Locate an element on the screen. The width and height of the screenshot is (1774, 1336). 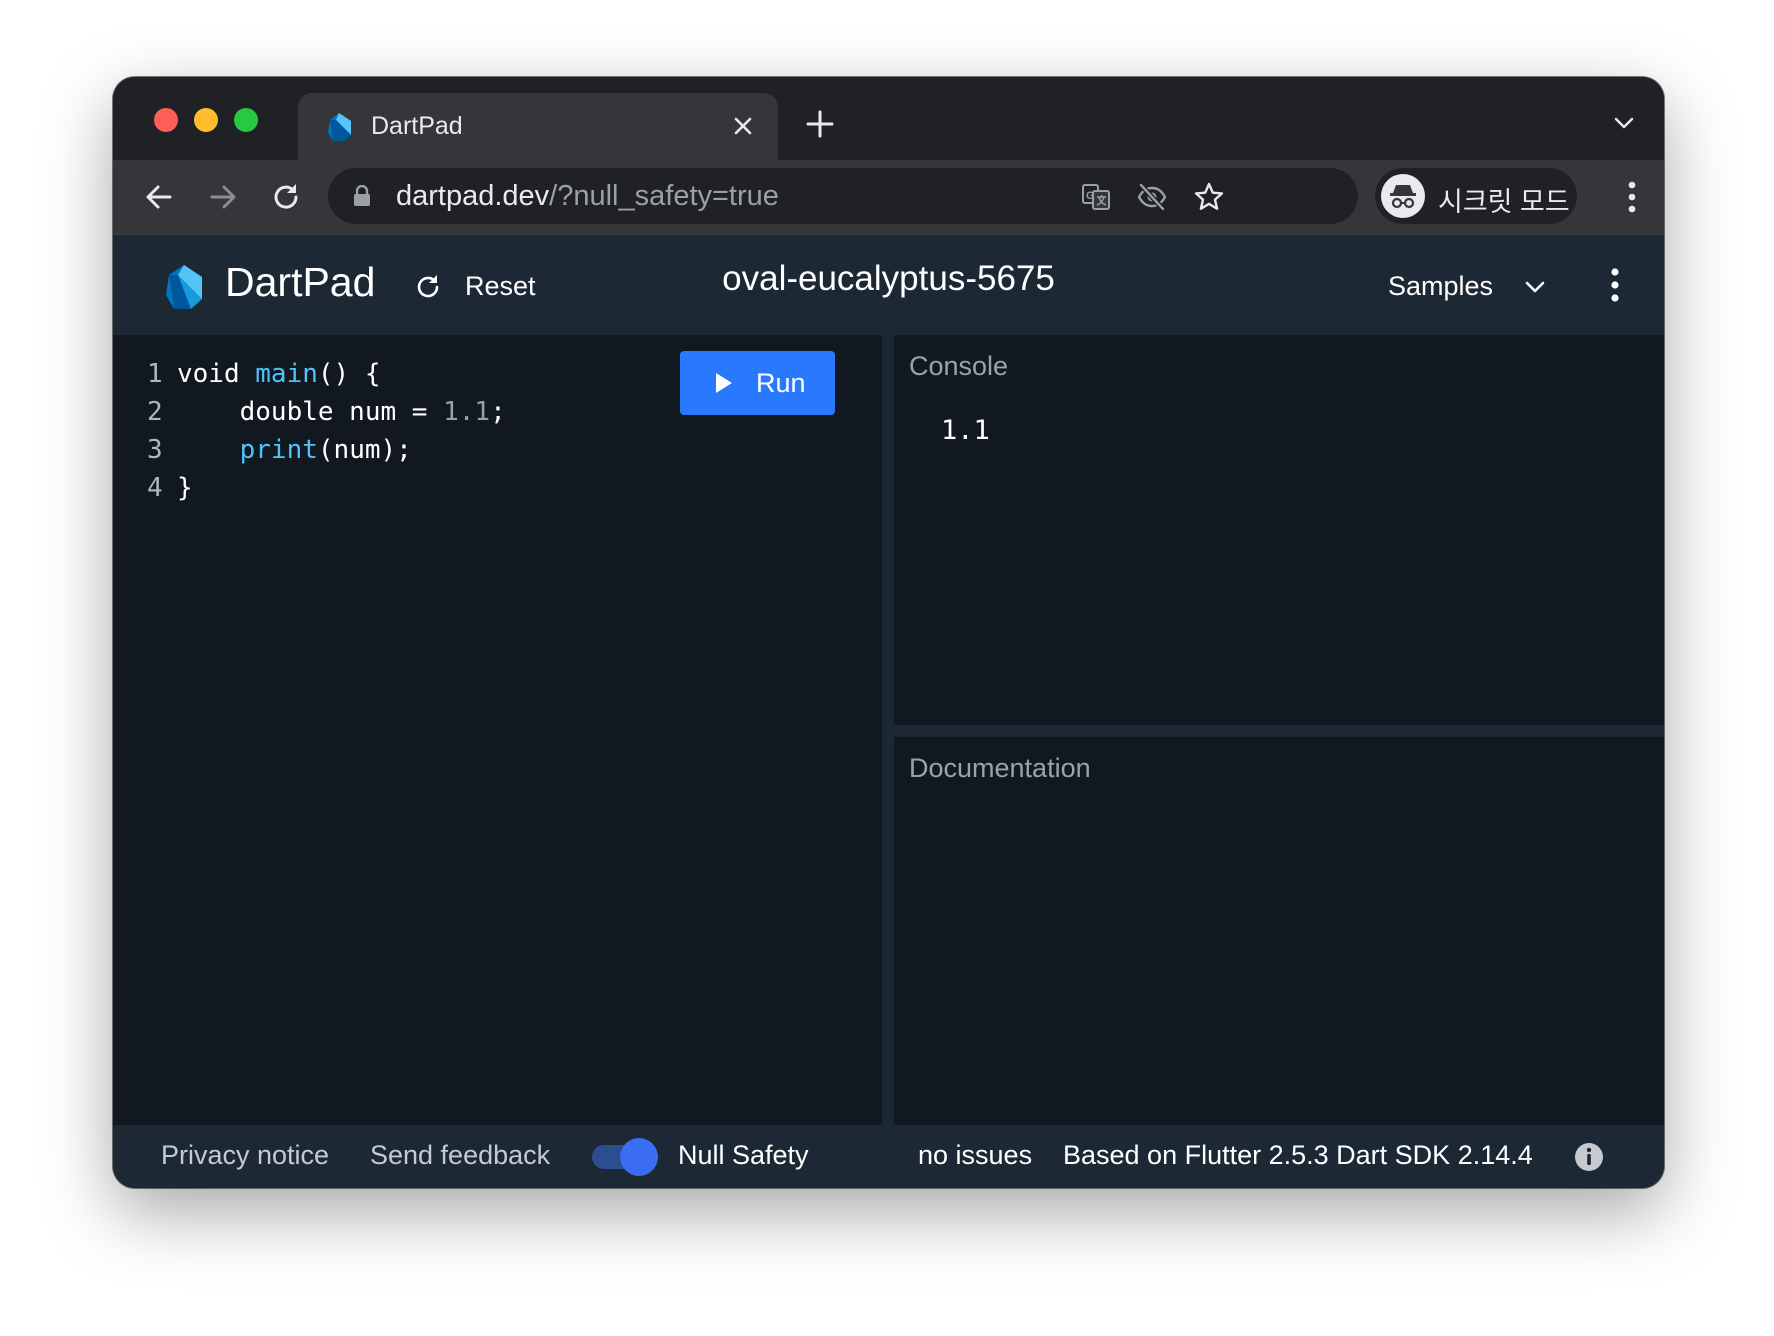
url-text: dartpad.dev/?null_safety=true is located at coordinates (587, 196).